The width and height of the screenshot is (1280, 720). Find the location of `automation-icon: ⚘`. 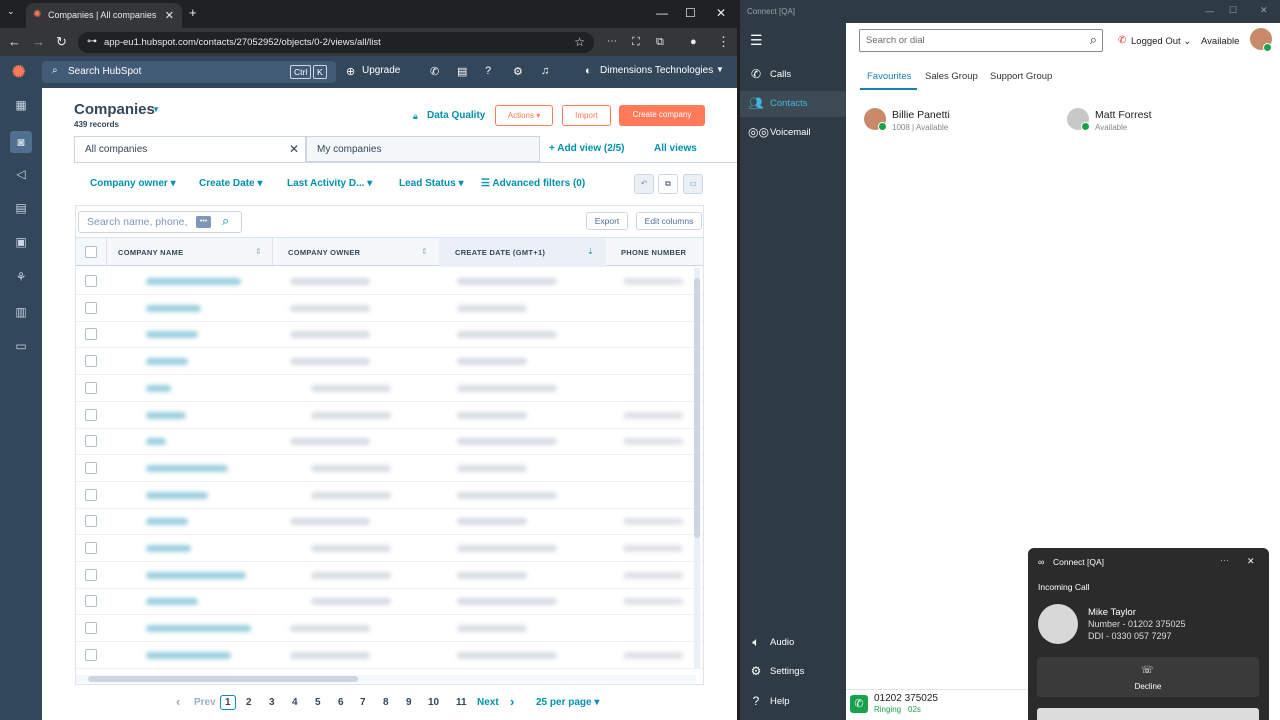

automation-icon: ⚘ is located at coordinates (21, 277).